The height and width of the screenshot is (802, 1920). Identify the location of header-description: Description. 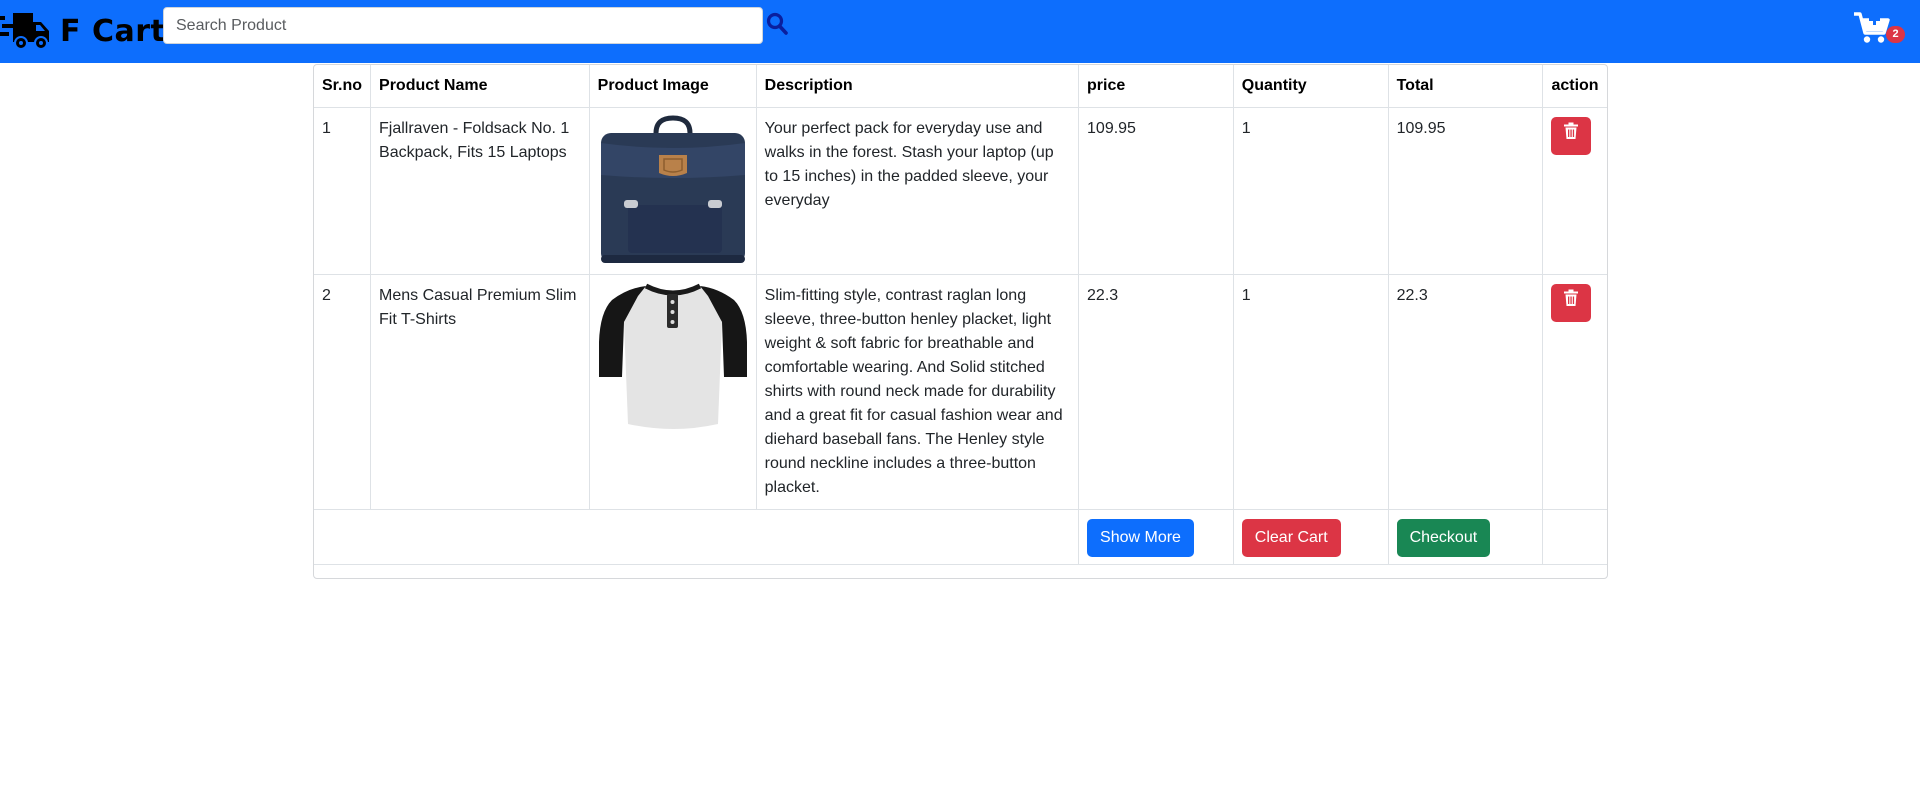
(917, 86).